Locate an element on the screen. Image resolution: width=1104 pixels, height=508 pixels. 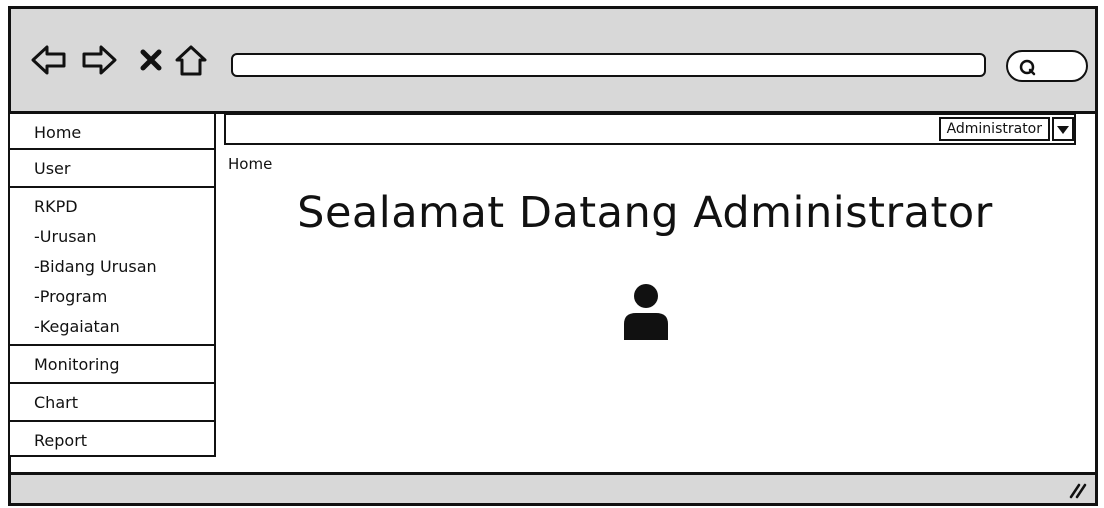
chevron-down-icon is located at coordinates (1063, 130).